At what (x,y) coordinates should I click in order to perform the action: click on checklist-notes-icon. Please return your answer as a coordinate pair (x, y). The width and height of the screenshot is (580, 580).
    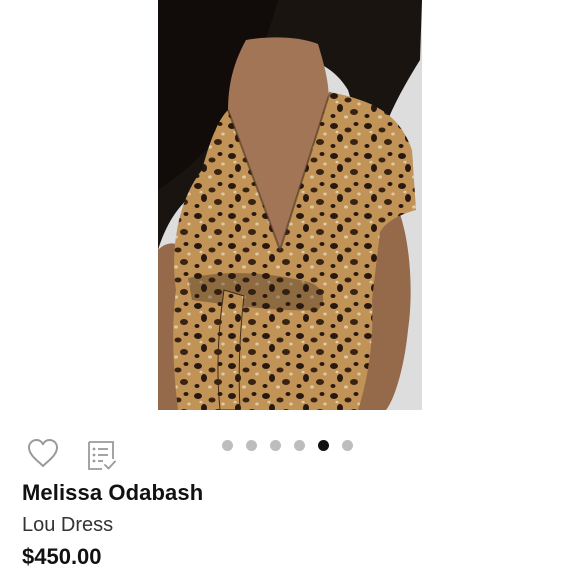
    Looking at the image, I should click on (102, 455).